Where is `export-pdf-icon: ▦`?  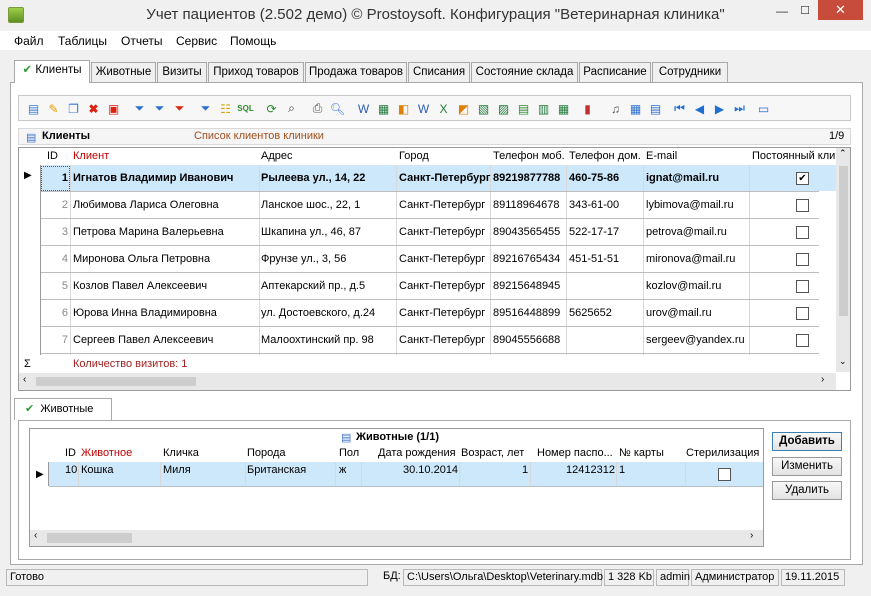 export-pdf-icon: ▦ is located at coordinates (563, 108).